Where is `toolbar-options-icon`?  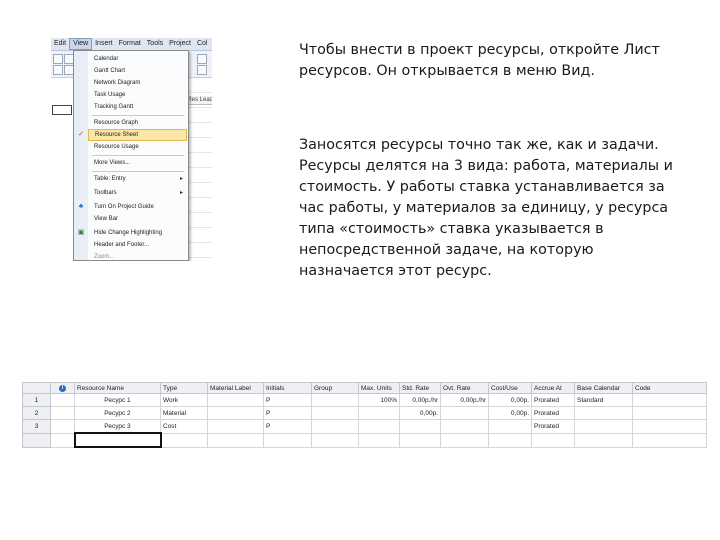 toolbar-options-icon is located at coordinates (202, 59).